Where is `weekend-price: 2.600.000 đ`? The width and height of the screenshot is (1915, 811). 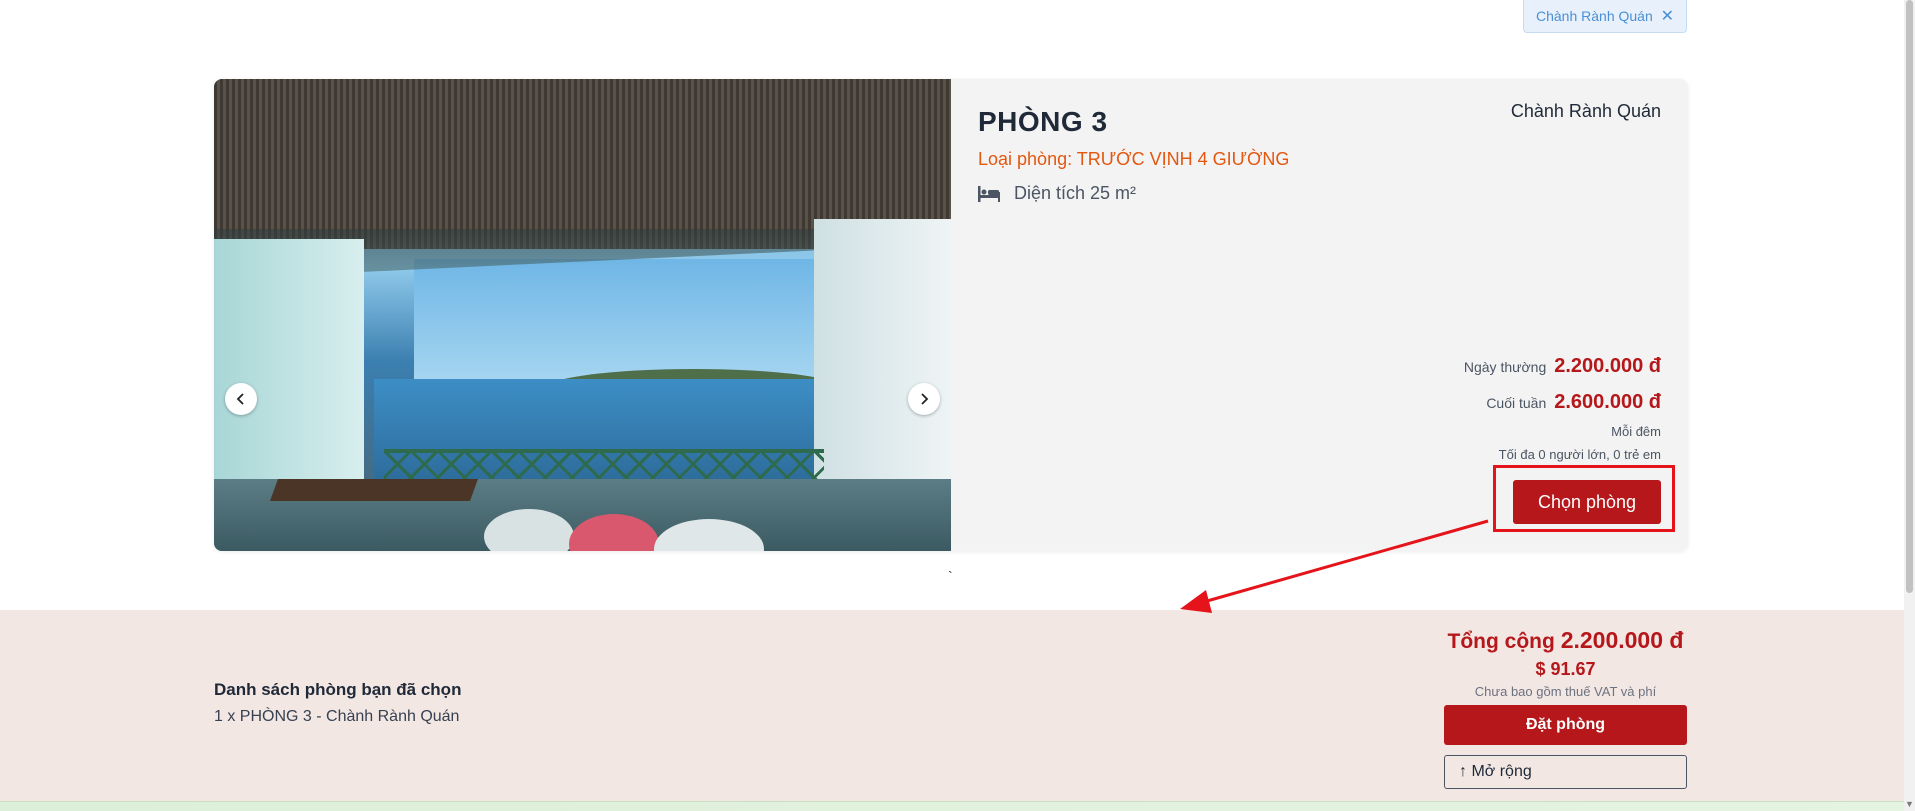
weekend-price: 2.600.000 đ is located at coordinates (1607, 402).